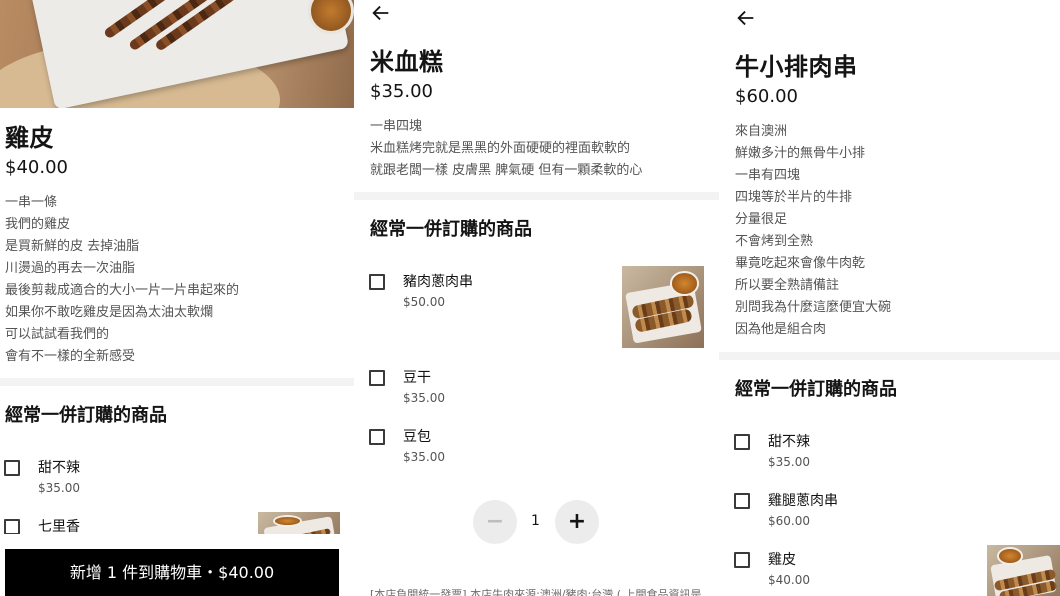 Image resolution: width=1060 pixels, height=596 pixels. What do you see at coordinates (122, 290) in the screenshot?
I see `description-line: 最後剪裁成適合的大小一片一片串起來的` at bounding box center [122, 290].